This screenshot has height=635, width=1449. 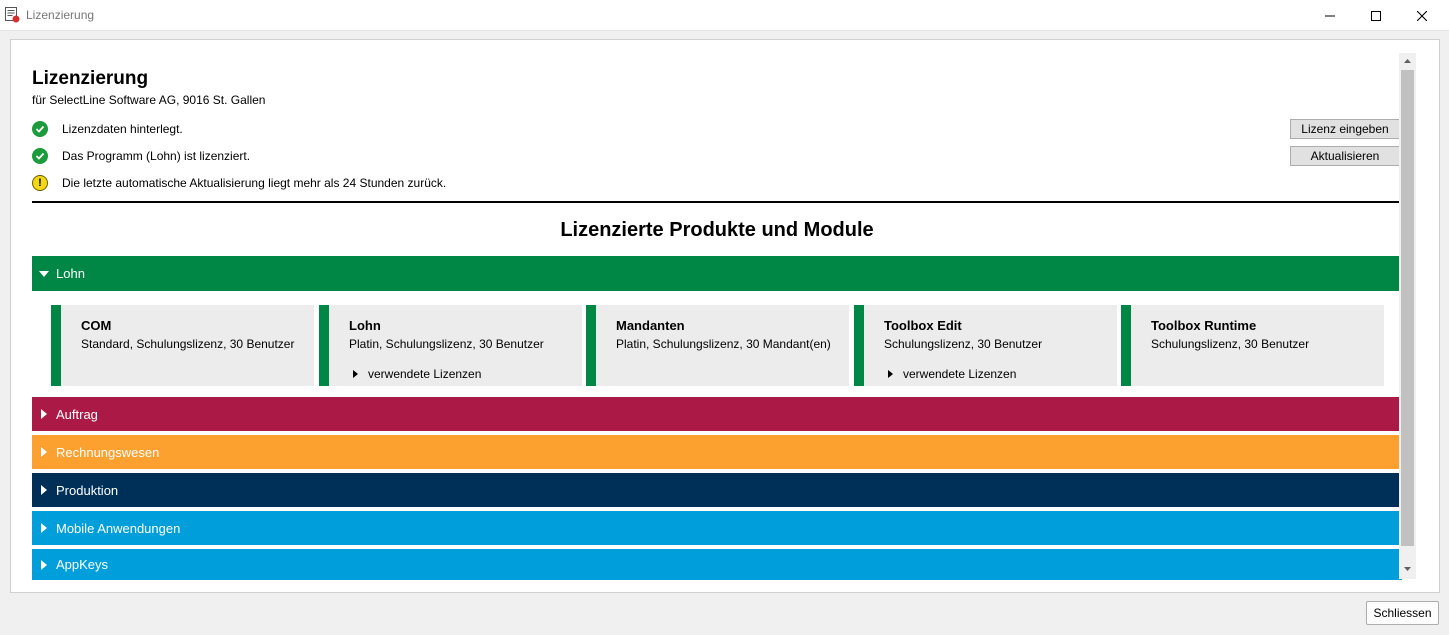 I want to click on status-text: Lizenzdaten hinterlegt., so click(x=122, y=129).